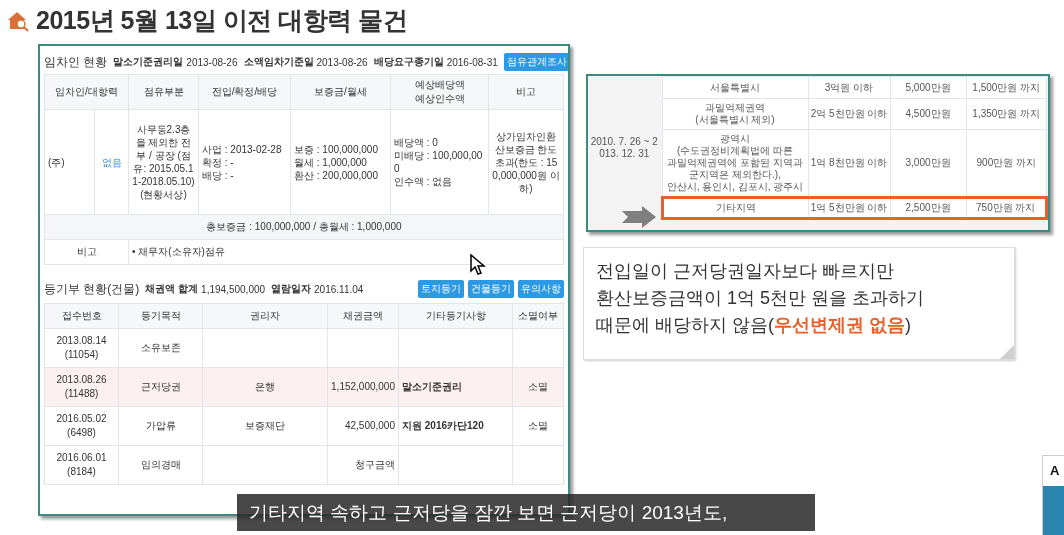 Image resolution: width=1064 pixels, height=535 pixels. I want to click on table-cell: 1,152,000,000, so click(363, 387).